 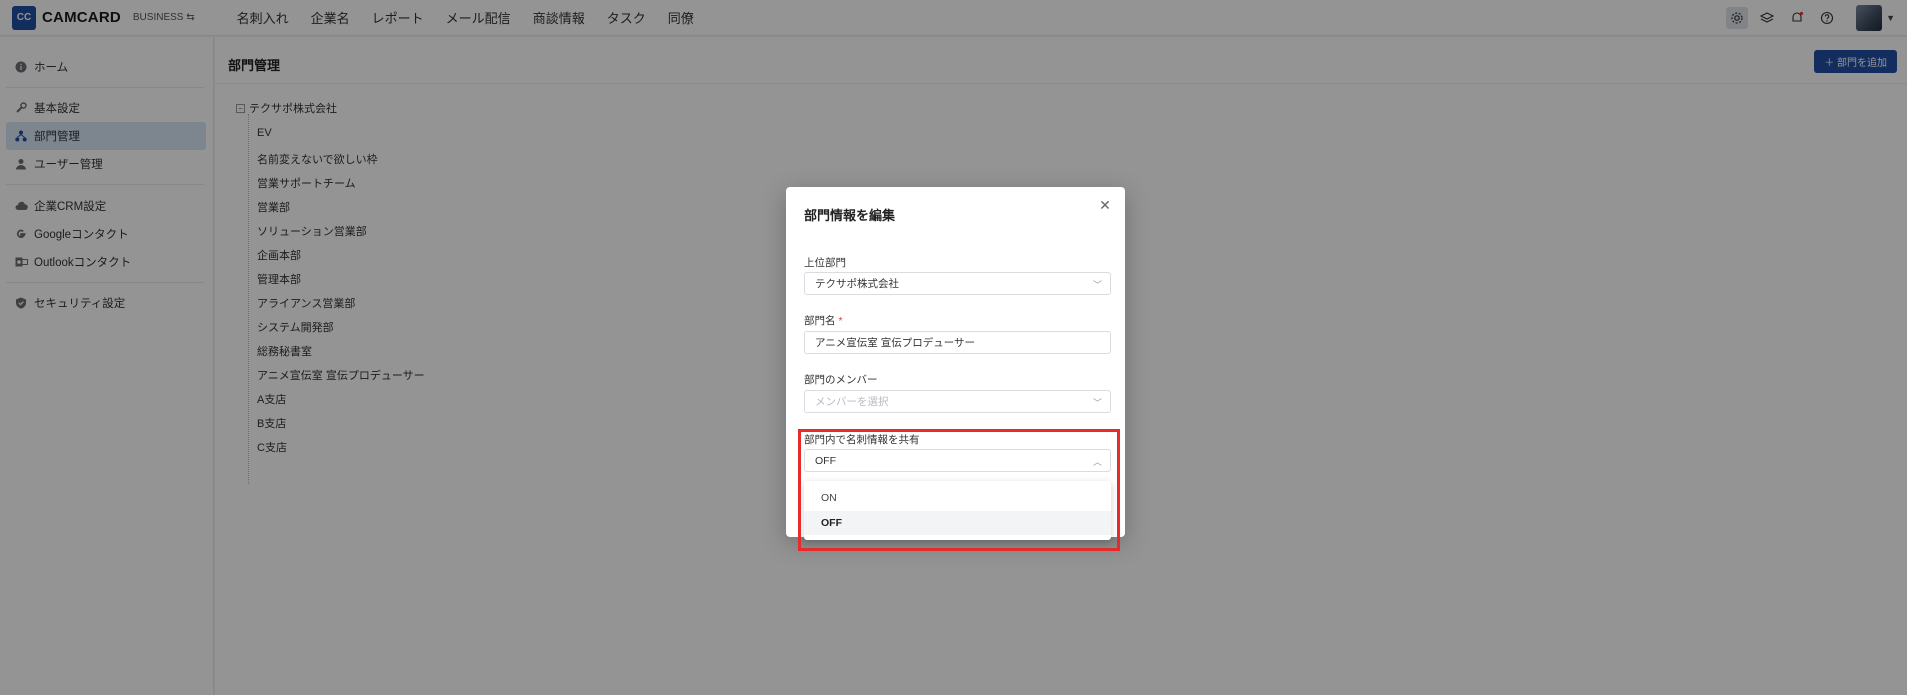 What do you see at coordinates (850, 215) in the screenshot?
I see `modal-title: 部門情報を編集` at bounding box center [850, 215].